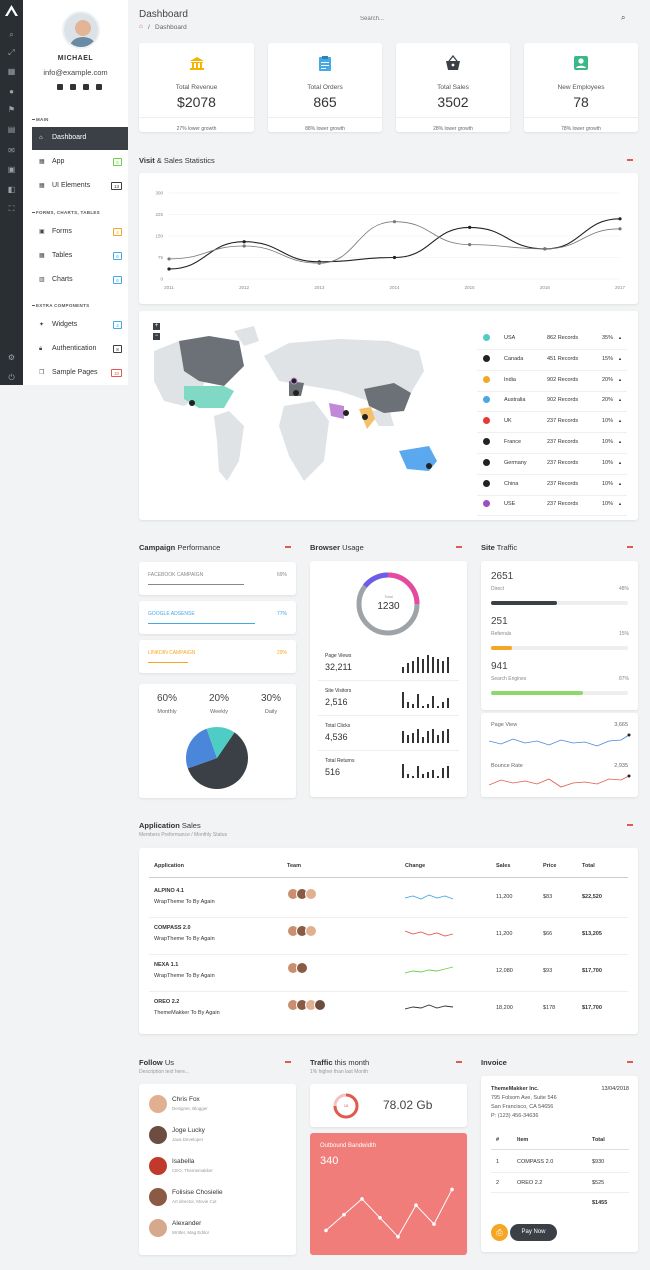 The height and width of the screenshot is (1270, 650). I want to click on country-row: USE 237 Records 10% ▲, so click(552, 507).